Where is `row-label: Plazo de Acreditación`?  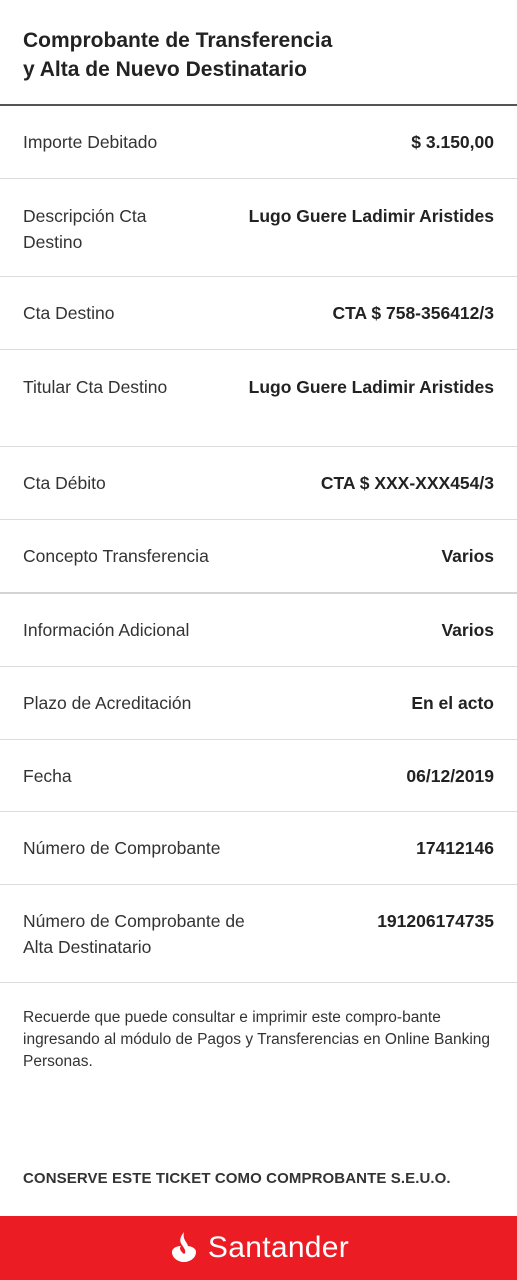 row-label: Plazo de Acreditación is located at coordinates (107, 703).